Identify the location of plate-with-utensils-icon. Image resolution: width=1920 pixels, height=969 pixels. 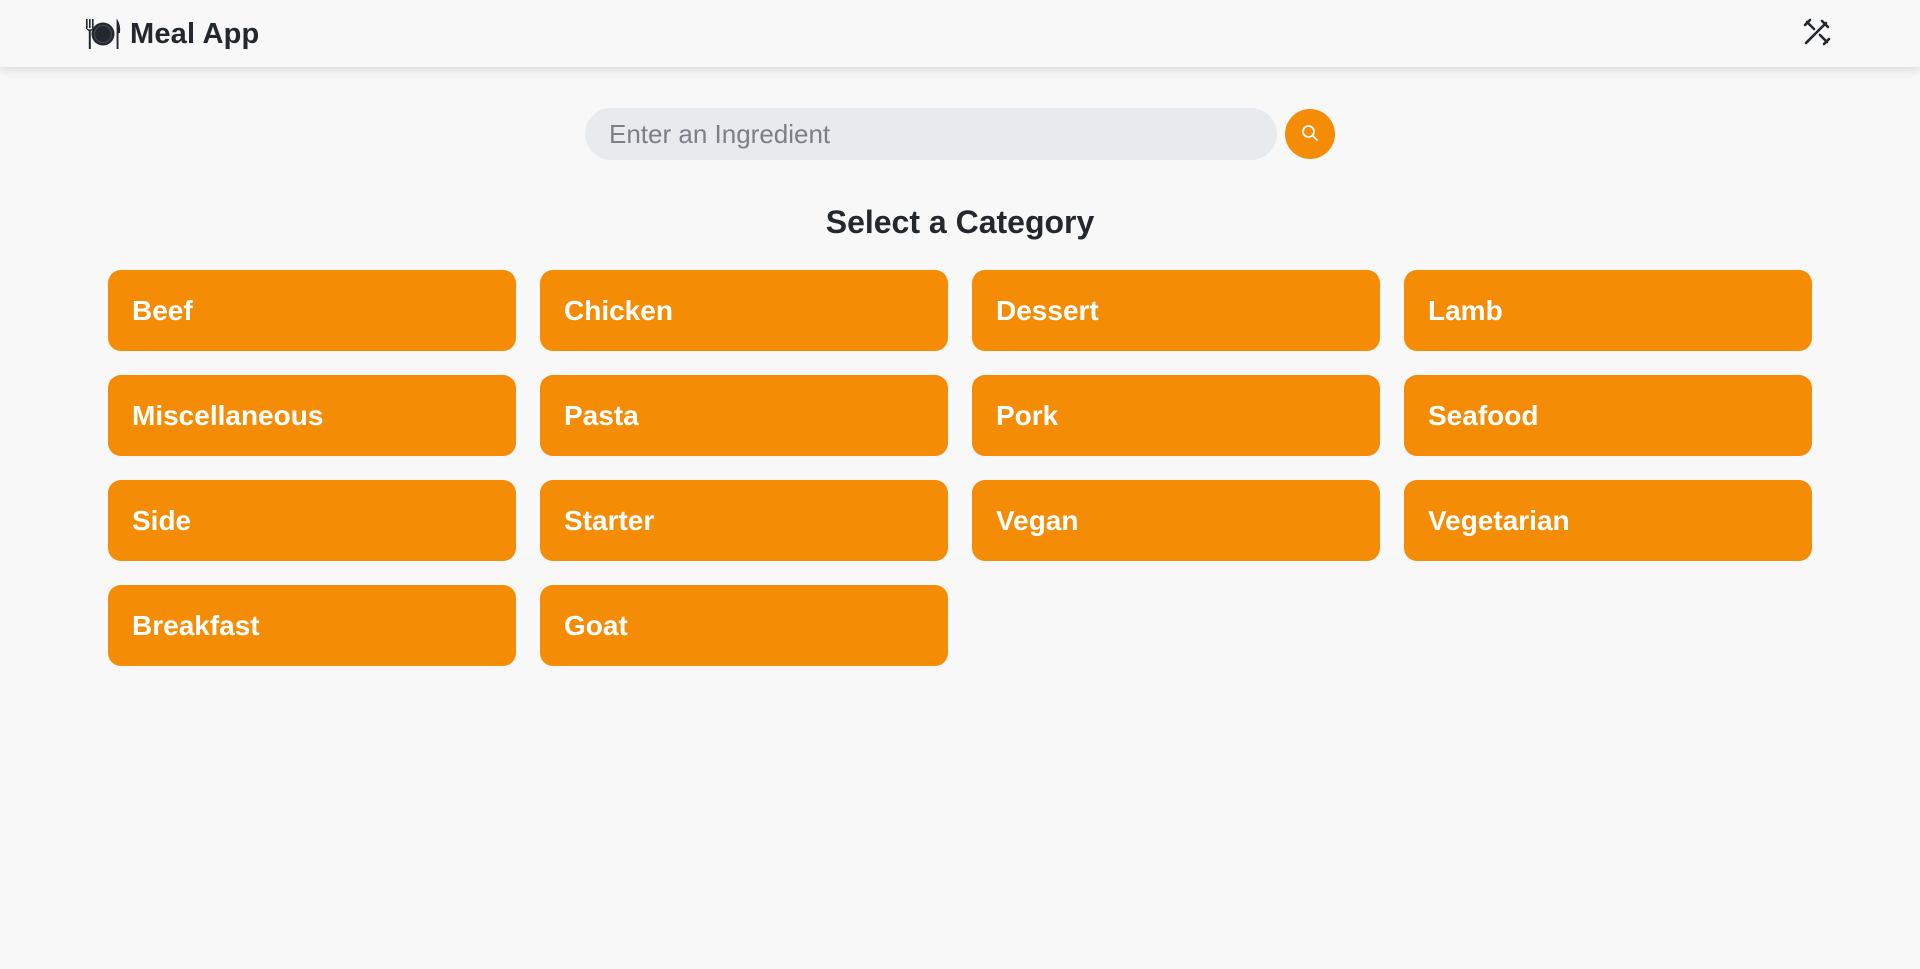
(103, 34).